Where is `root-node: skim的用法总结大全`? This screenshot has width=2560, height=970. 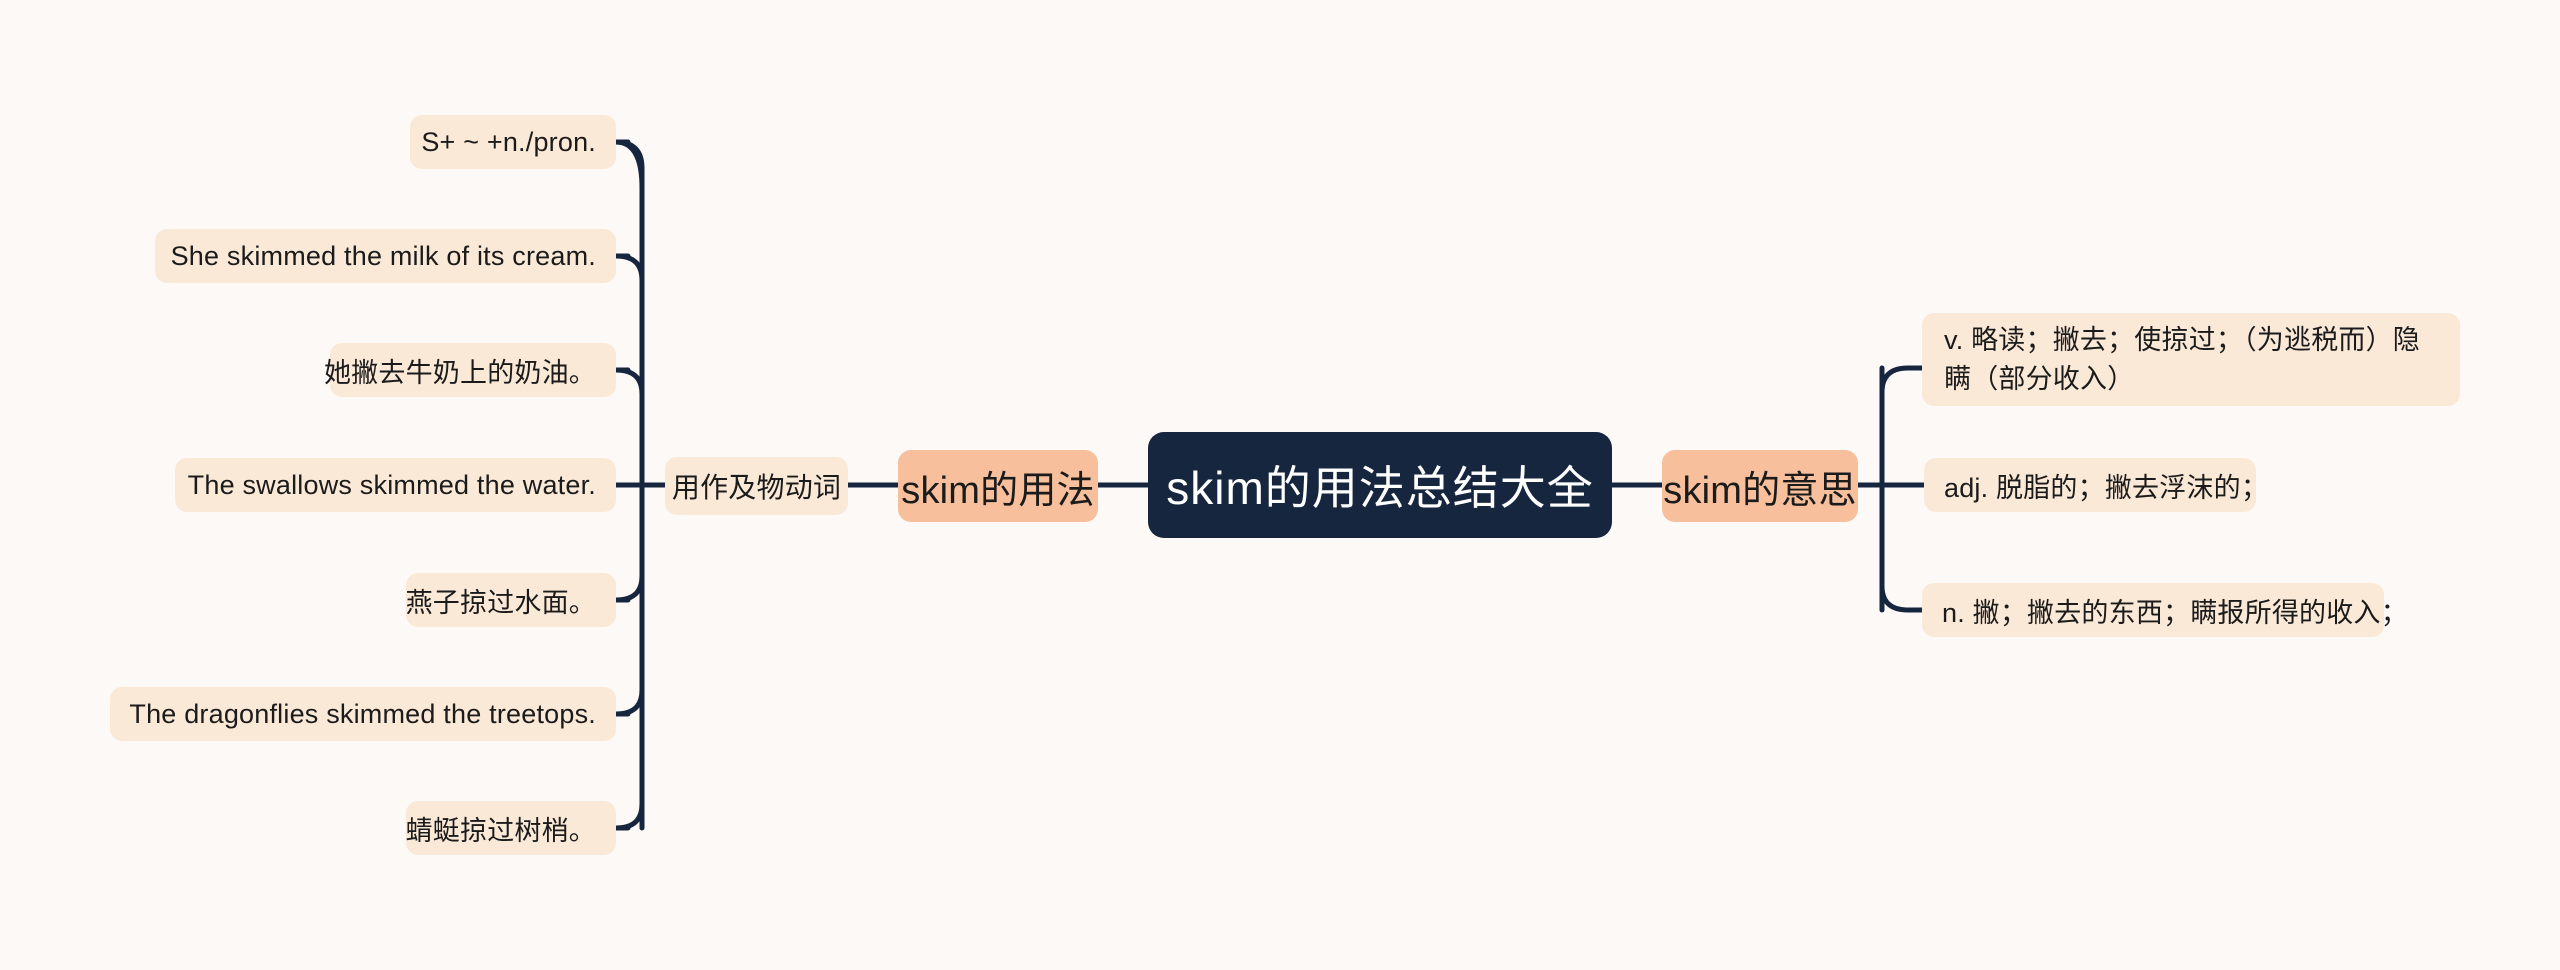
root-node: skim的用法总结大全 is located at coordinates (1380, 485).